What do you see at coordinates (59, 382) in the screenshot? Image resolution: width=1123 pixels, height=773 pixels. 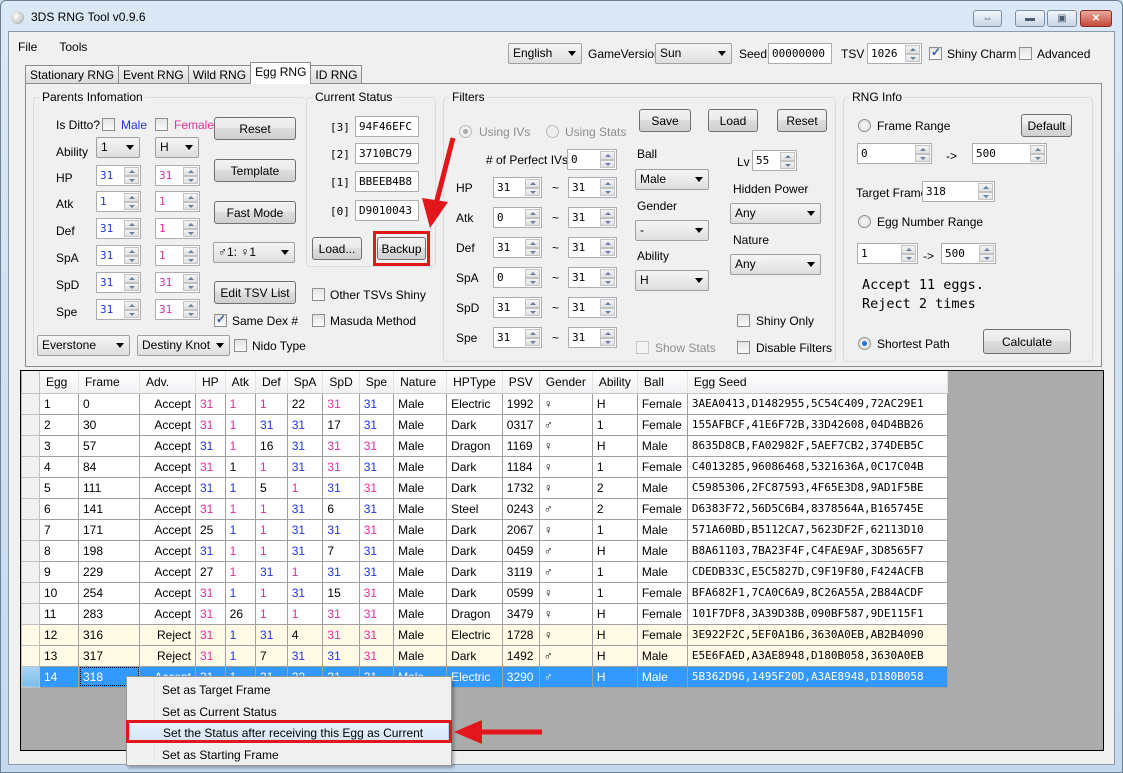 I see `column-header: Egg` at bounding box center [59, 382].